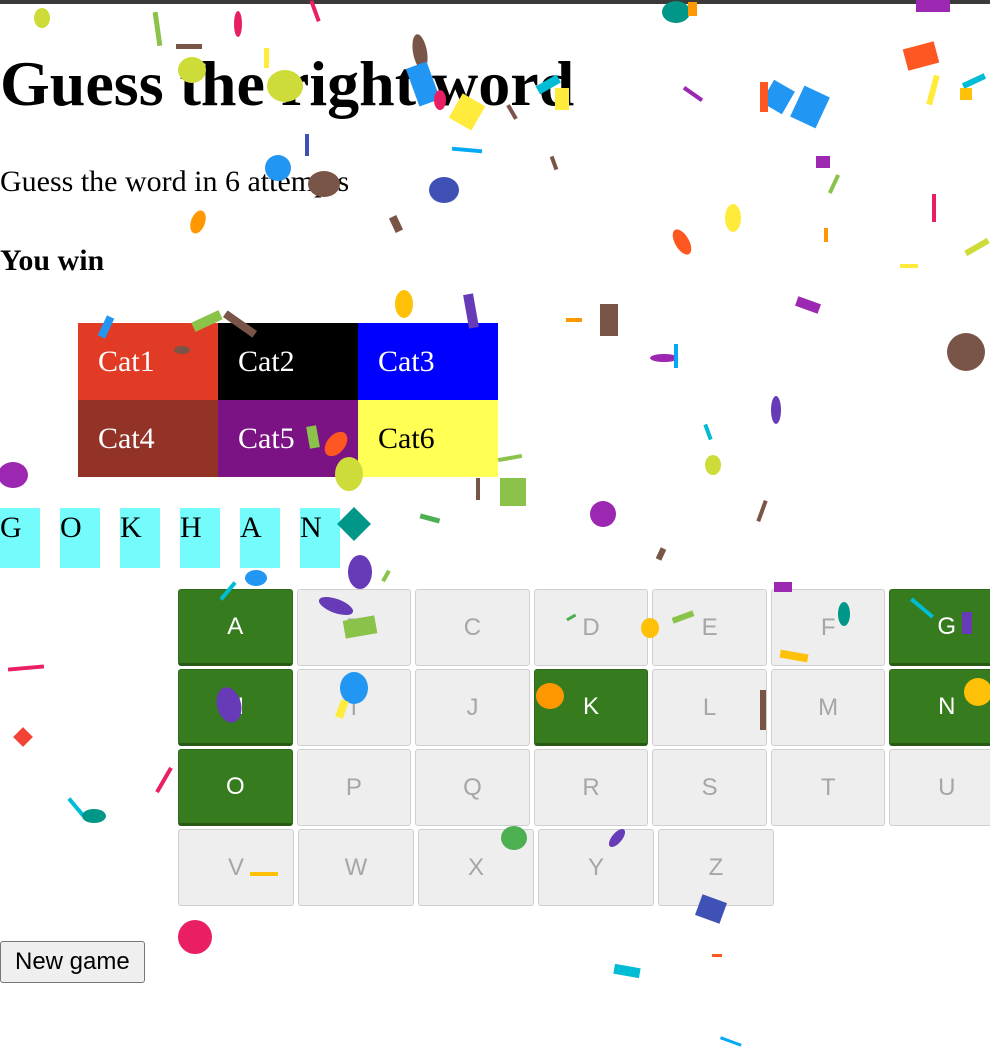 The image size is (990, 1052). Describe the element at coordinates (148, 361) in the screenshot. I see `category-cat1: Cat1` at that location.